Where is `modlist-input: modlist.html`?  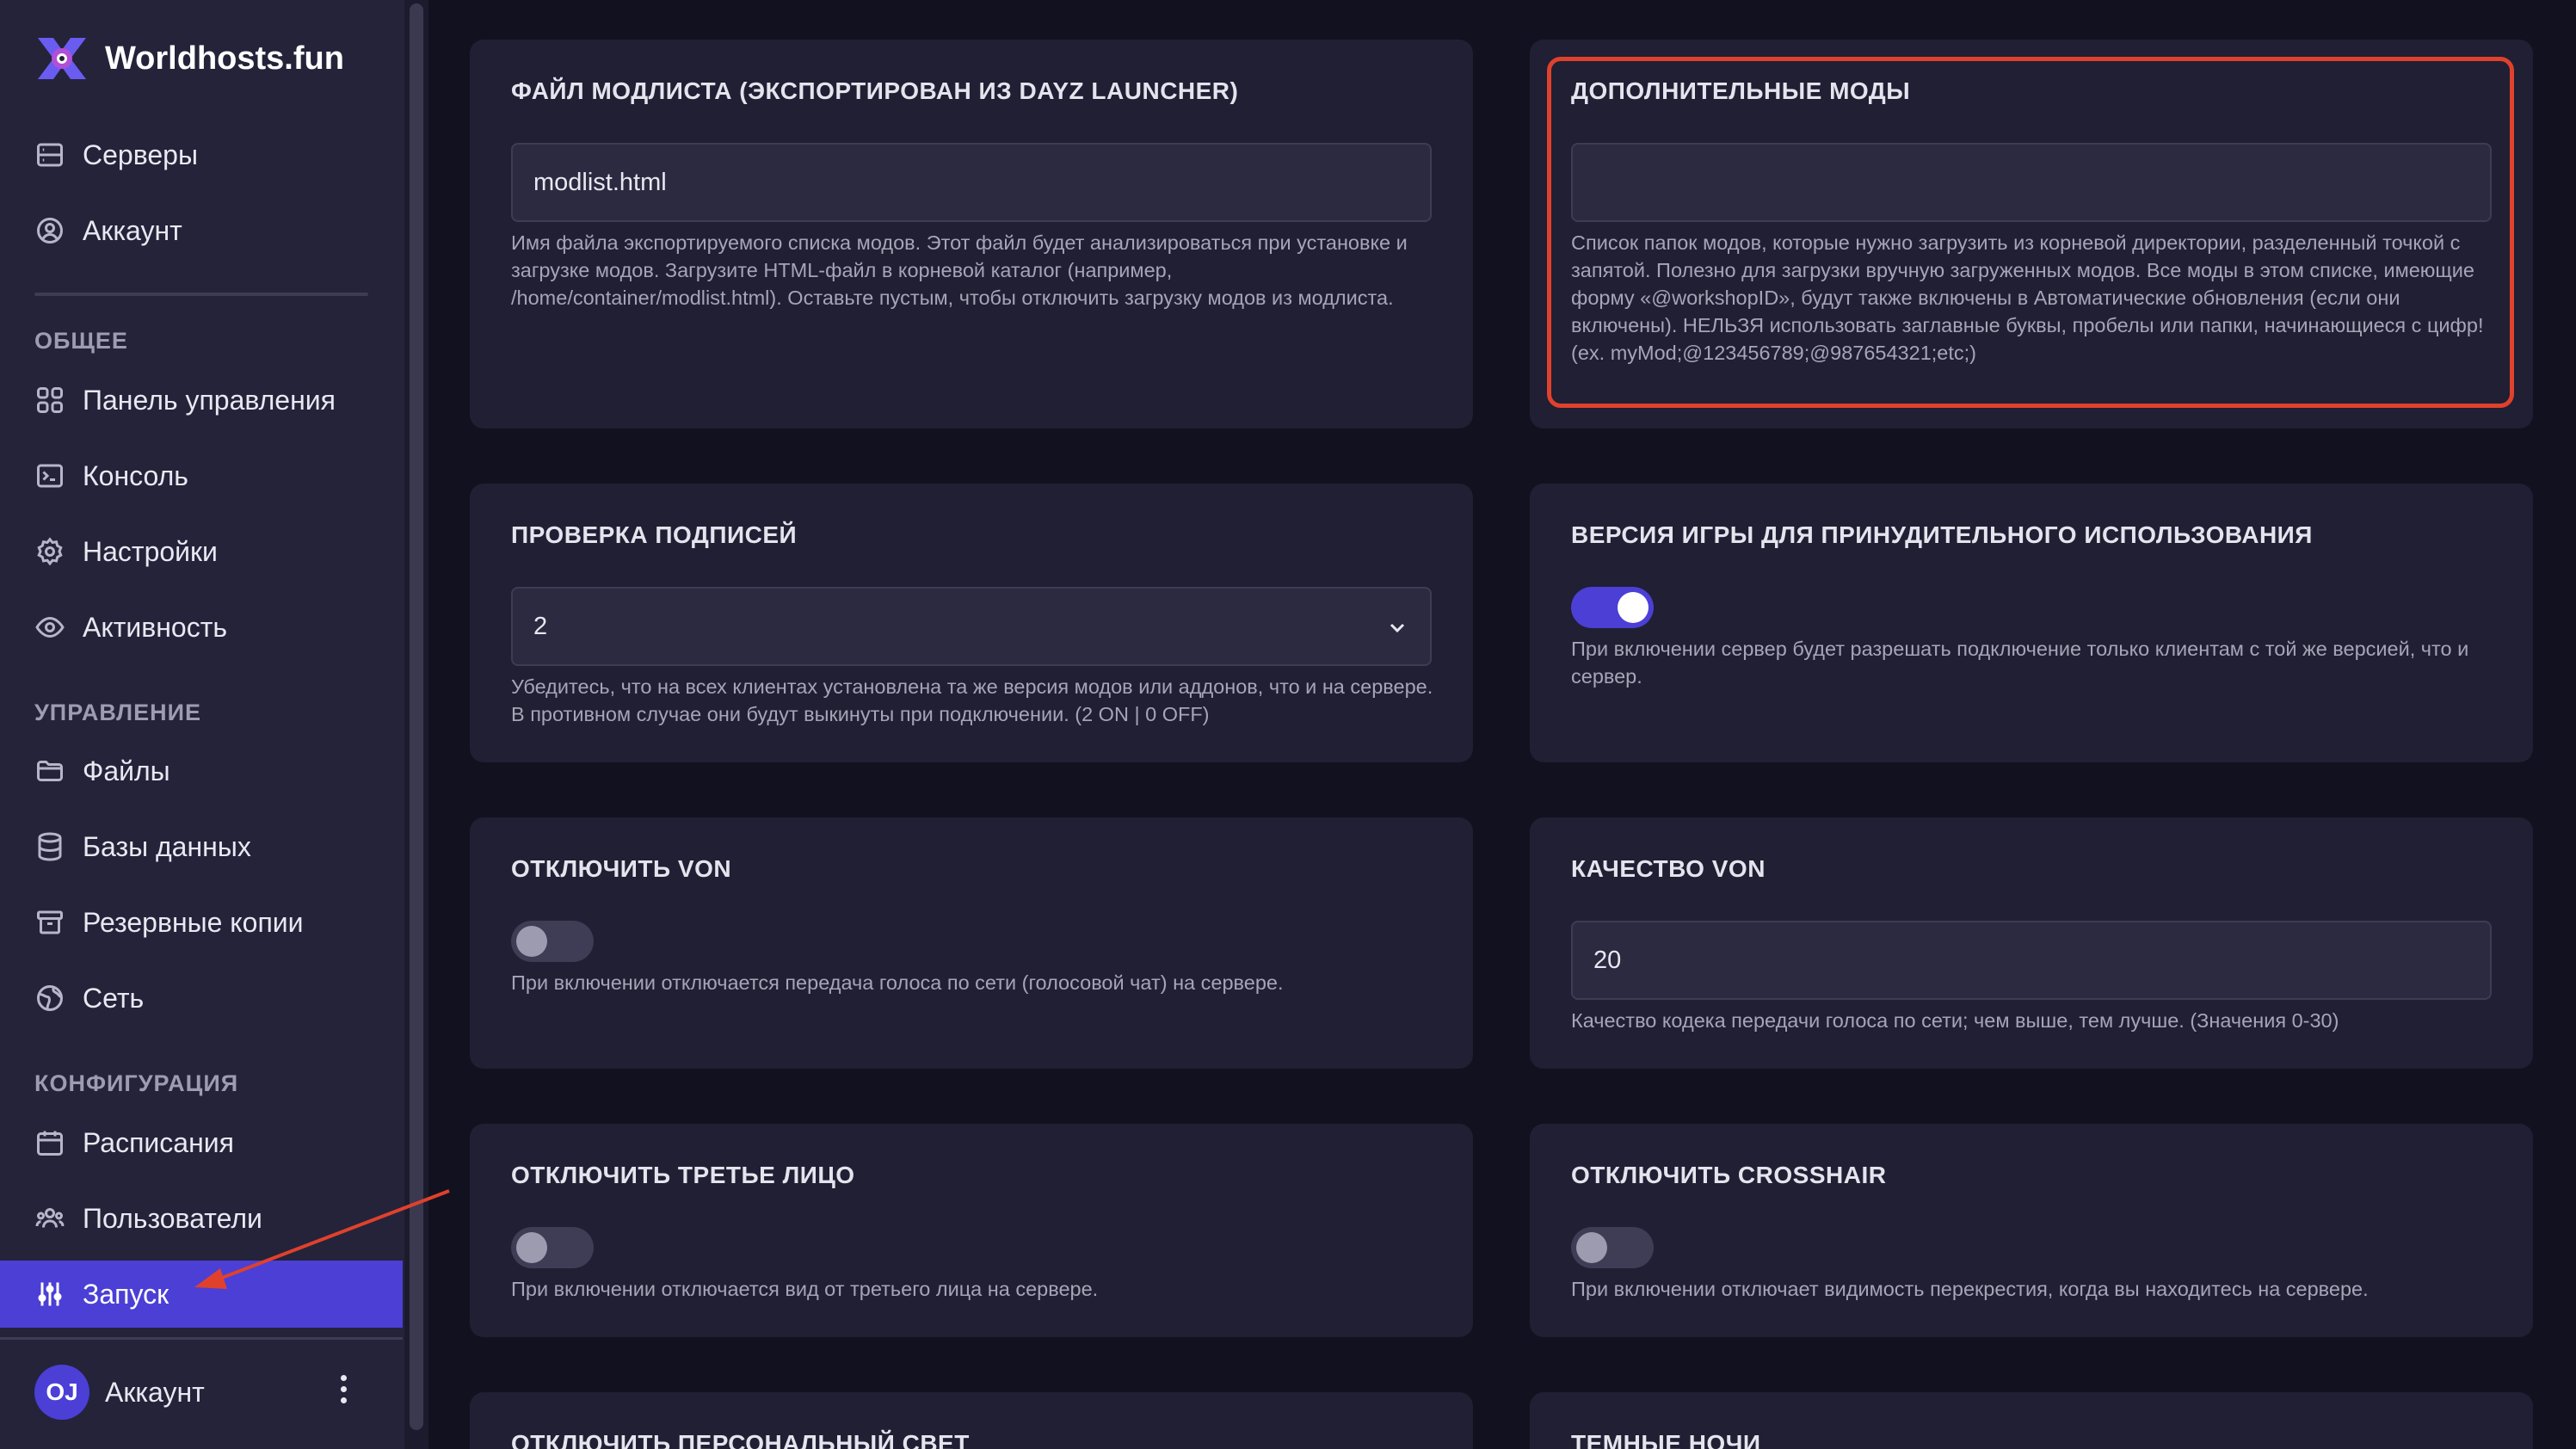 modlist-input: modlist.html is located at coordinates (971, 182).